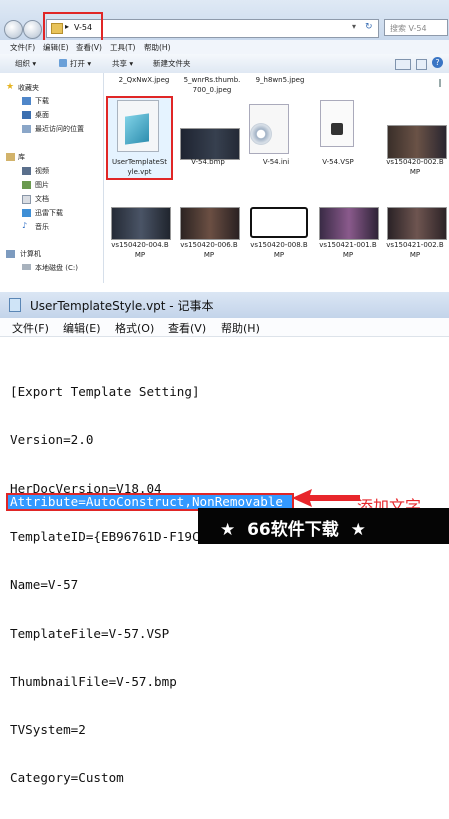 This screenshot has width=449, height=819. What do you see at coordinates (26, 129) in the screenshot?
I see `recent-places-icon` at bounding box center [26, 129].